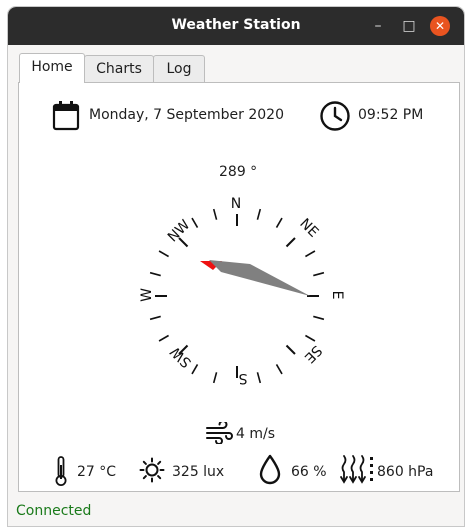  I want to click on window-title: Weather Station, so click(236, 25).